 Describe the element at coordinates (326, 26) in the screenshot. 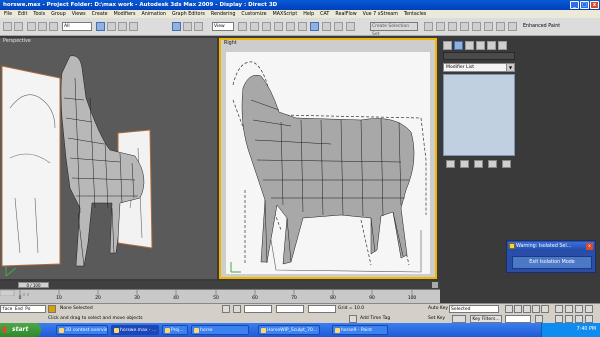

I see `edit-named-selection-icon` at that location.